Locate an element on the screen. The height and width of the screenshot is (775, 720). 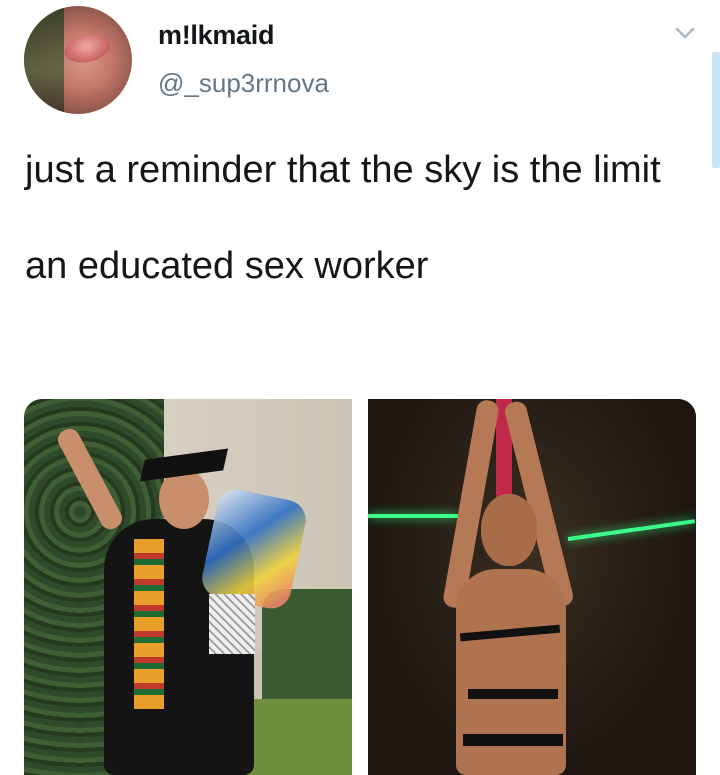
led-strip is located at coordinates (413, 516).